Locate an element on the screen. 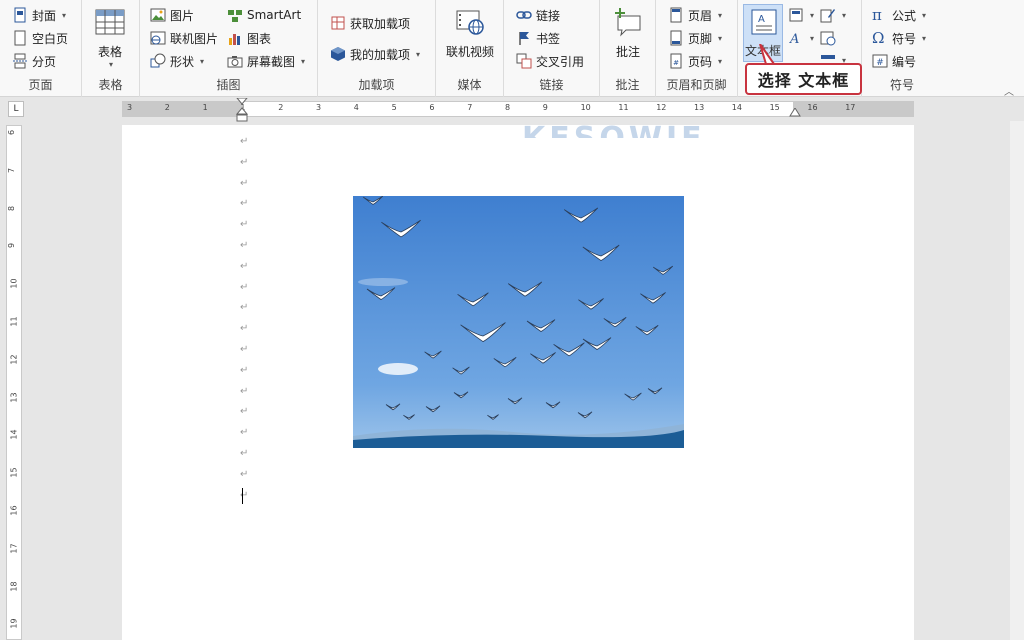 The image size is (1024, 640). group-addins: 获取加载项 我的加载项 ▾ 加载项 is located at coordinates (377, 48).